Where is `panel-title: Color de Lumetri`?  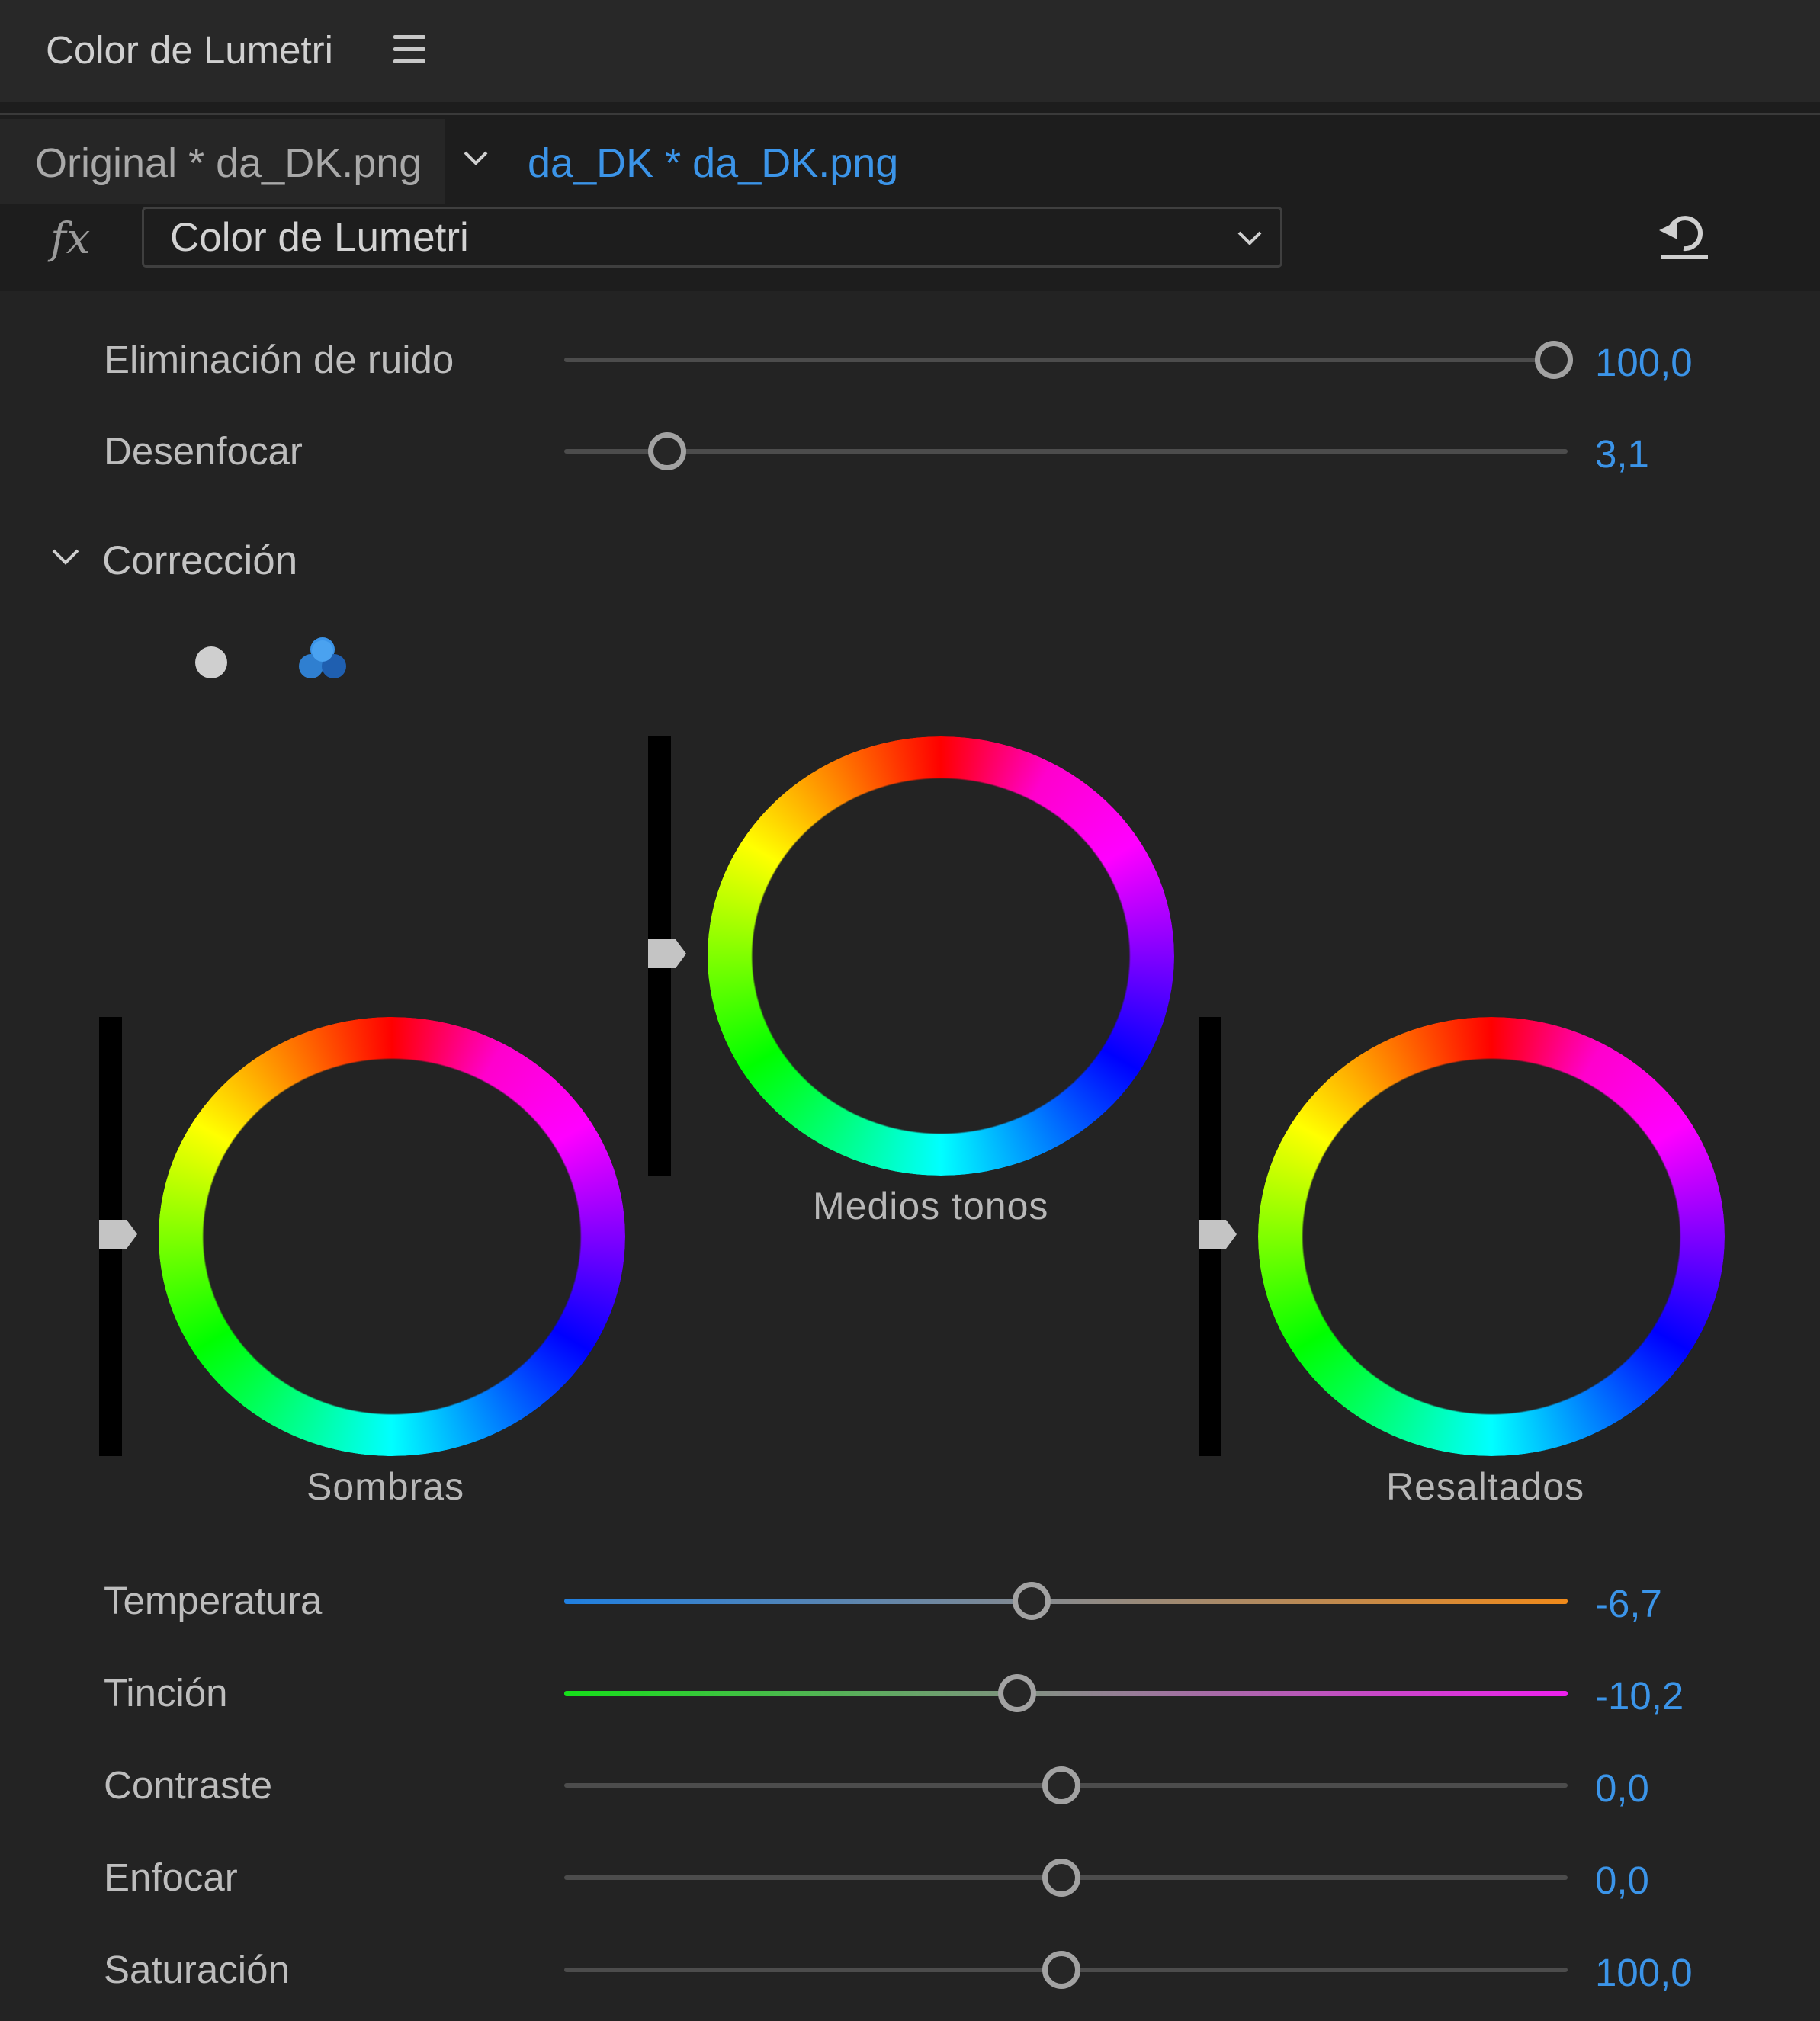 panel-title: Color de Lumetri is located at coordinates (189, 50).